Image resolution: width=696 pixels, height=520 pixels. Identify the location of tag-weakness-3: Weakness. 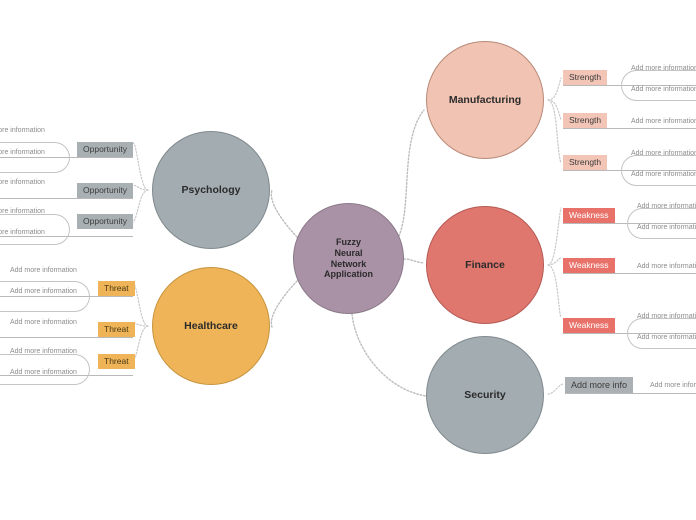
(589, 325).